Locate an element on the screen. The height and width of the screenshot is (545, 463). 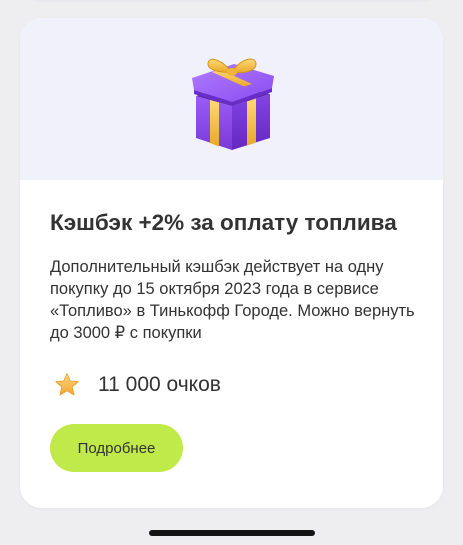
points-value: 11 000 очков is located at coordinates (159, 384).